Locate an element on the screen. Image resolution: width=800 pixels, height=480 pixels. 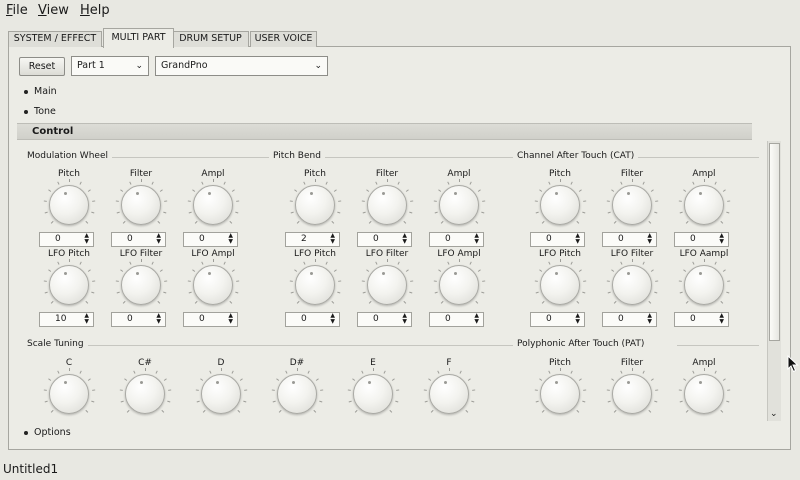
polyphonic-after-touch-pitch-knob is located at coordinates (560, 394).